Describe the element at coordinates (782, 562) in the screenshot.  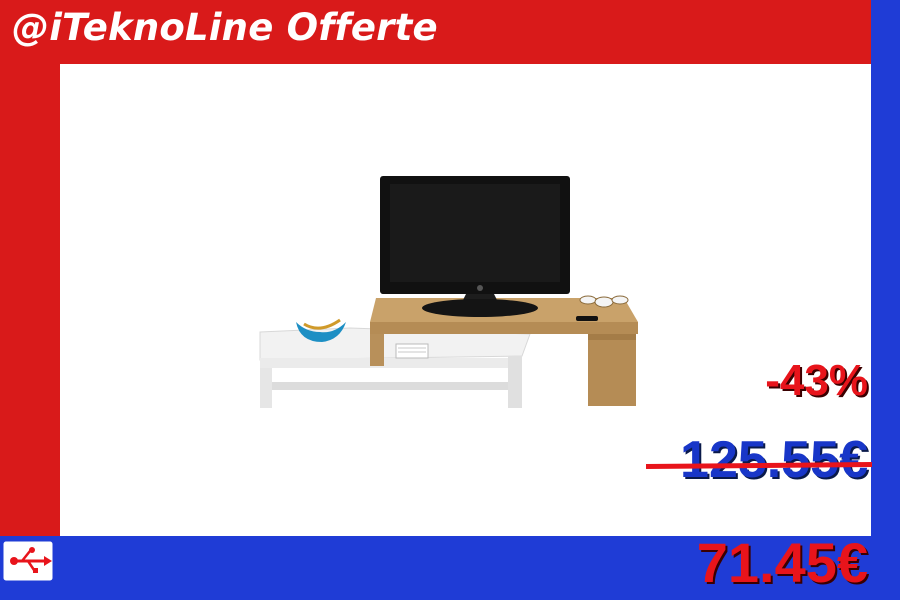
I see `new-price: 71.45€` at that location.